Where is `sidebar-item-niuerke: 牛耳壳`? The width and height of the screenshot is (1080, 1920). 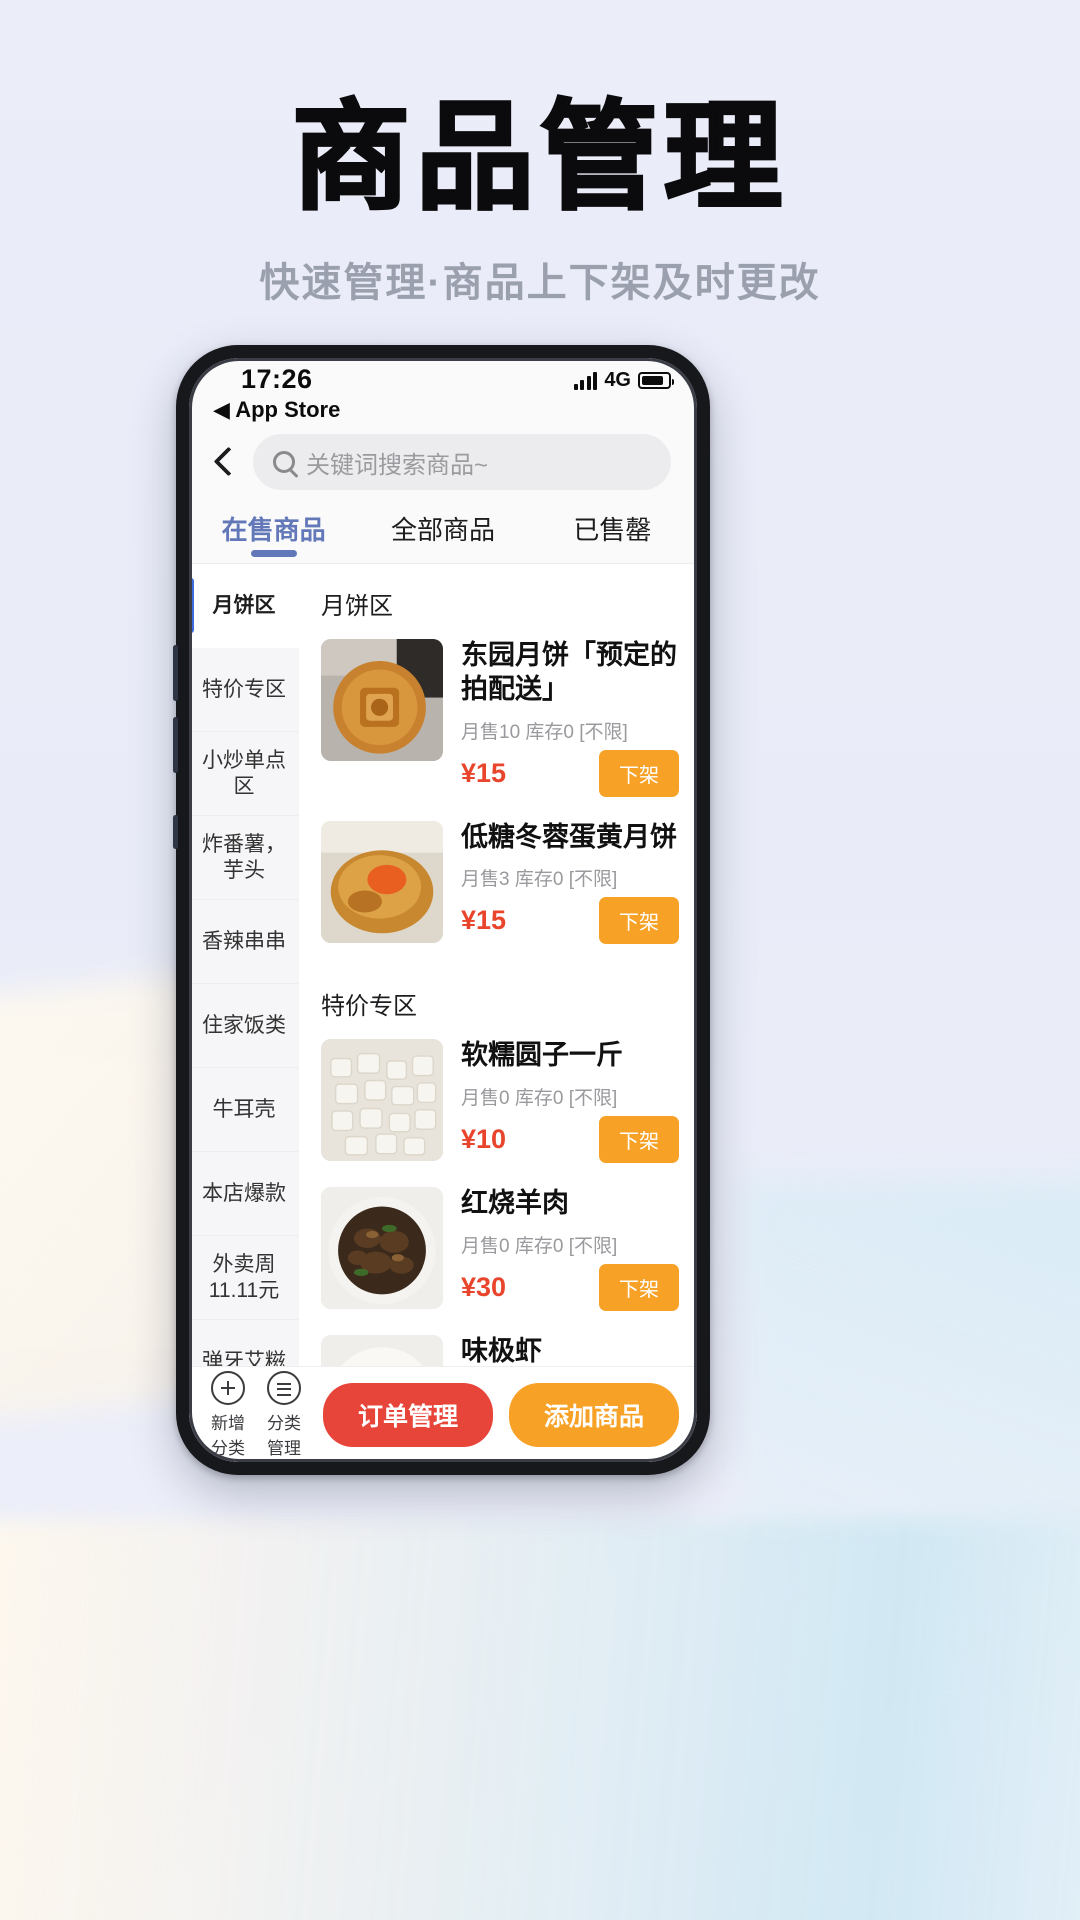 sidebar-item-niuerke: 牛耳壳 is located at coordinates (244, 1110).